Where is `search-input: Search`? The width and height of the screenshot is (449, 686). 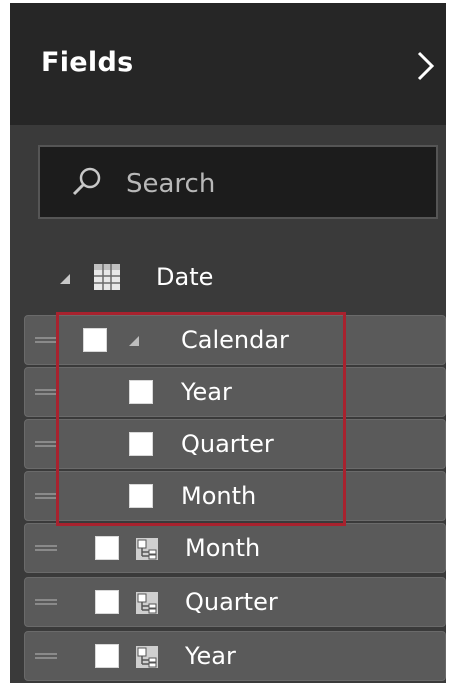
search-input: Search is located at coordinates (238, 182).